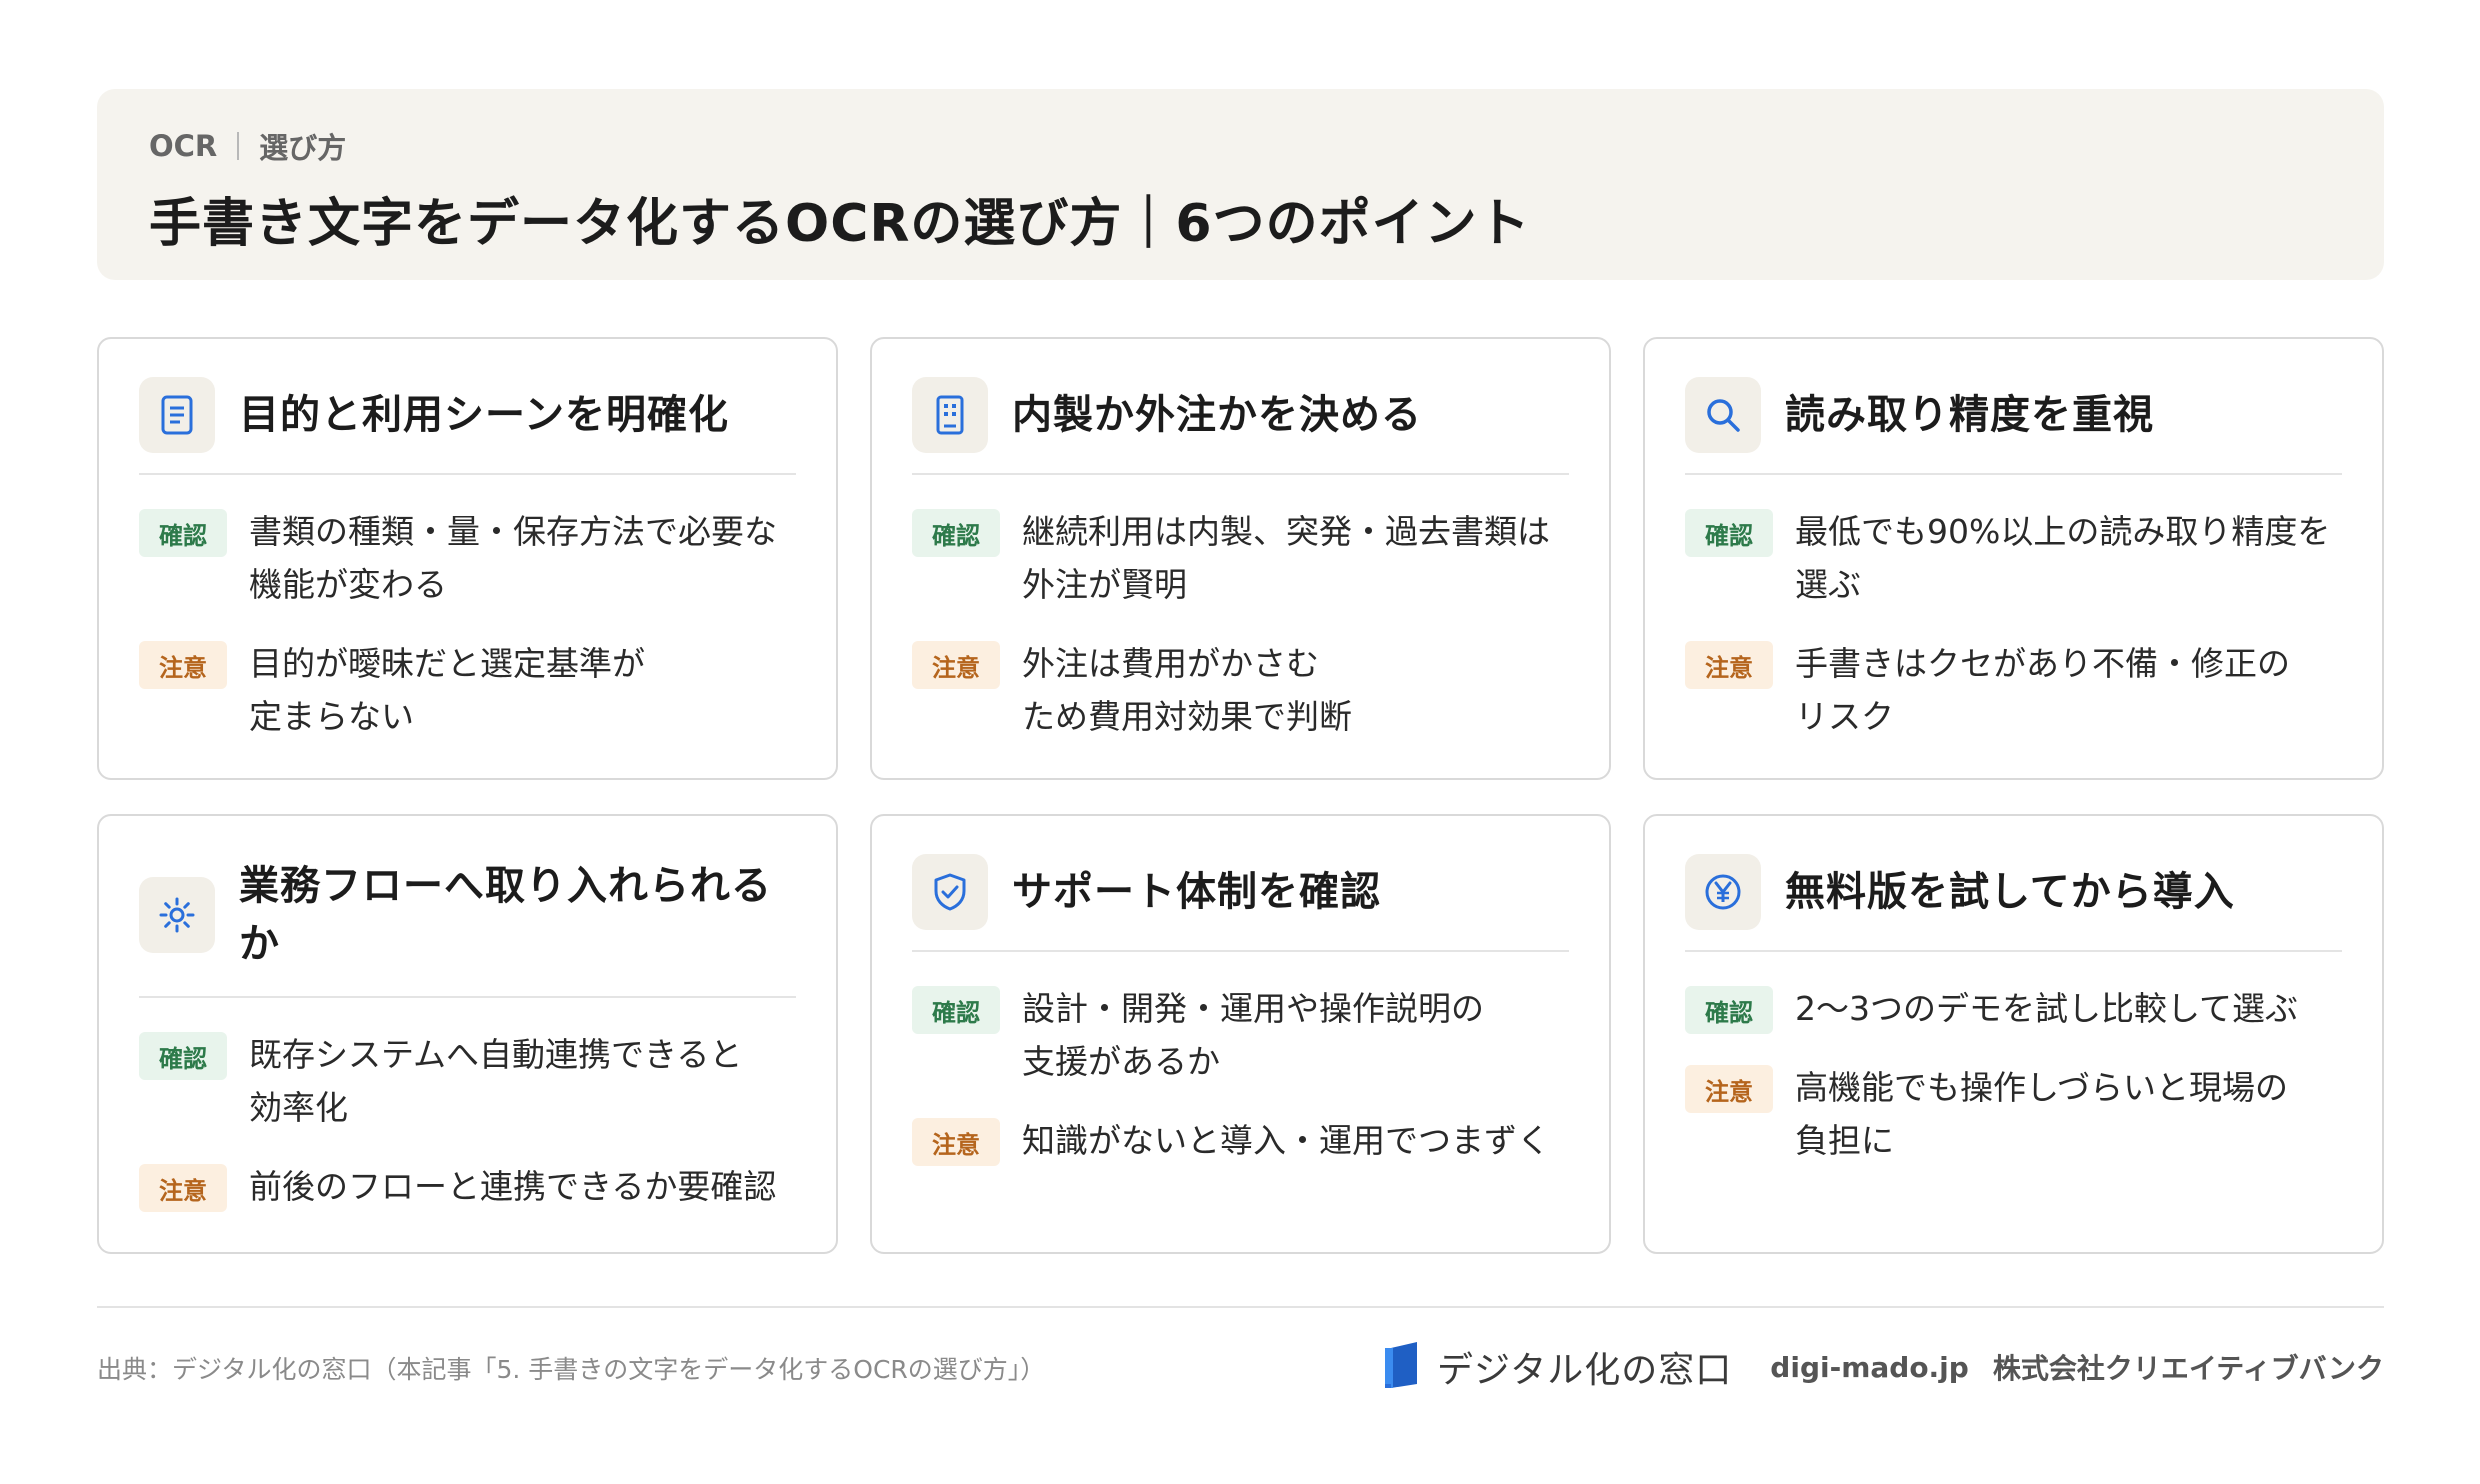  I want to click on brand-company: 株式会社クリエイティブバンク, so click(2188, 1368).